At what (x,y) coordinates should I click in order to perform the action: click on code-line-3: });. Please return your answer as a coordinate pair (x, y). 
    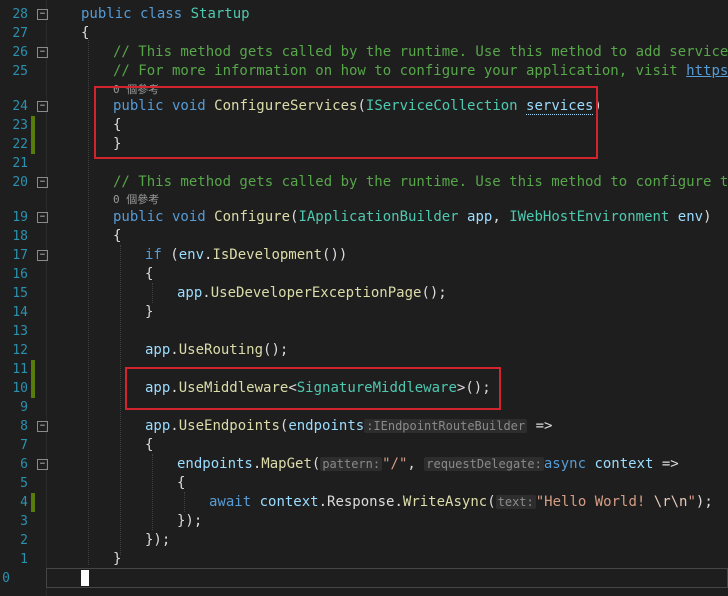
    Looking at the image, I should click on (189, 521).